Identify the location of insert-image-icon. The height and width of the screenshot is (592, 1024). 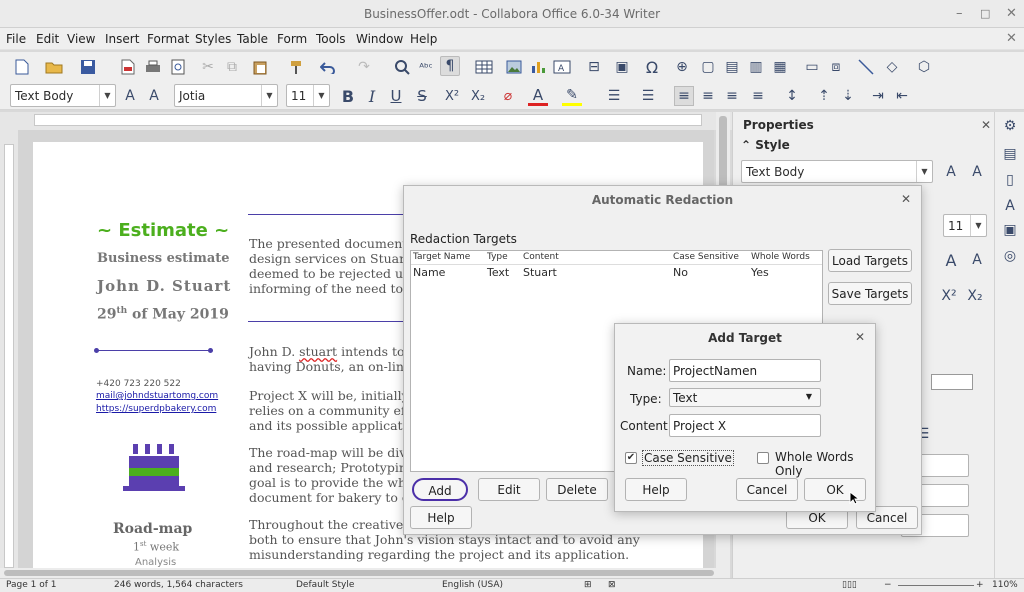
(514, 67).